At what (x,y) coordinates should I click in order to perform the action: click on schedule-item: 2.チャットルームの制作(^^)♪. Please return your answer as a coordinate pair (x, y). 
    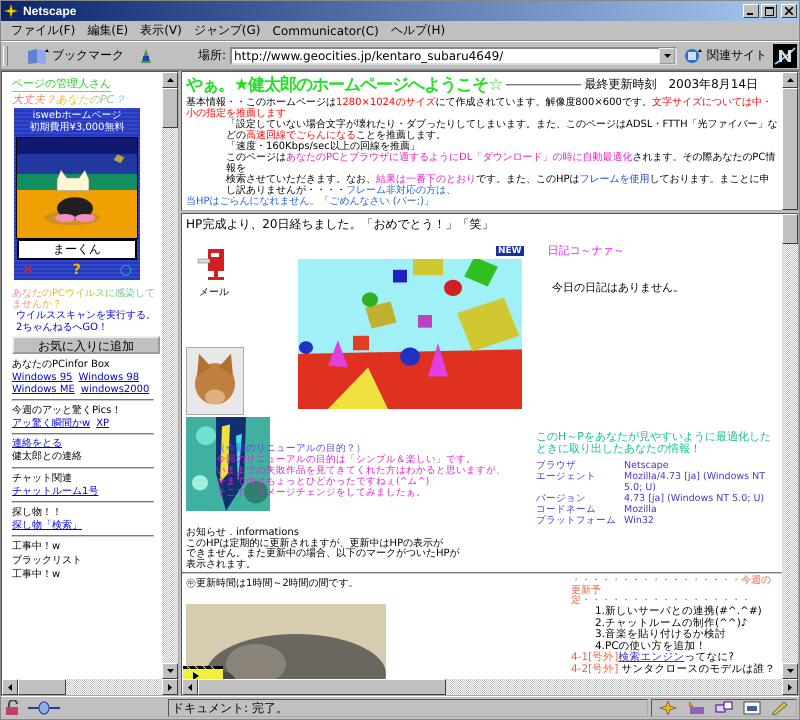
    Looking at the image, I should click on (671, 623).